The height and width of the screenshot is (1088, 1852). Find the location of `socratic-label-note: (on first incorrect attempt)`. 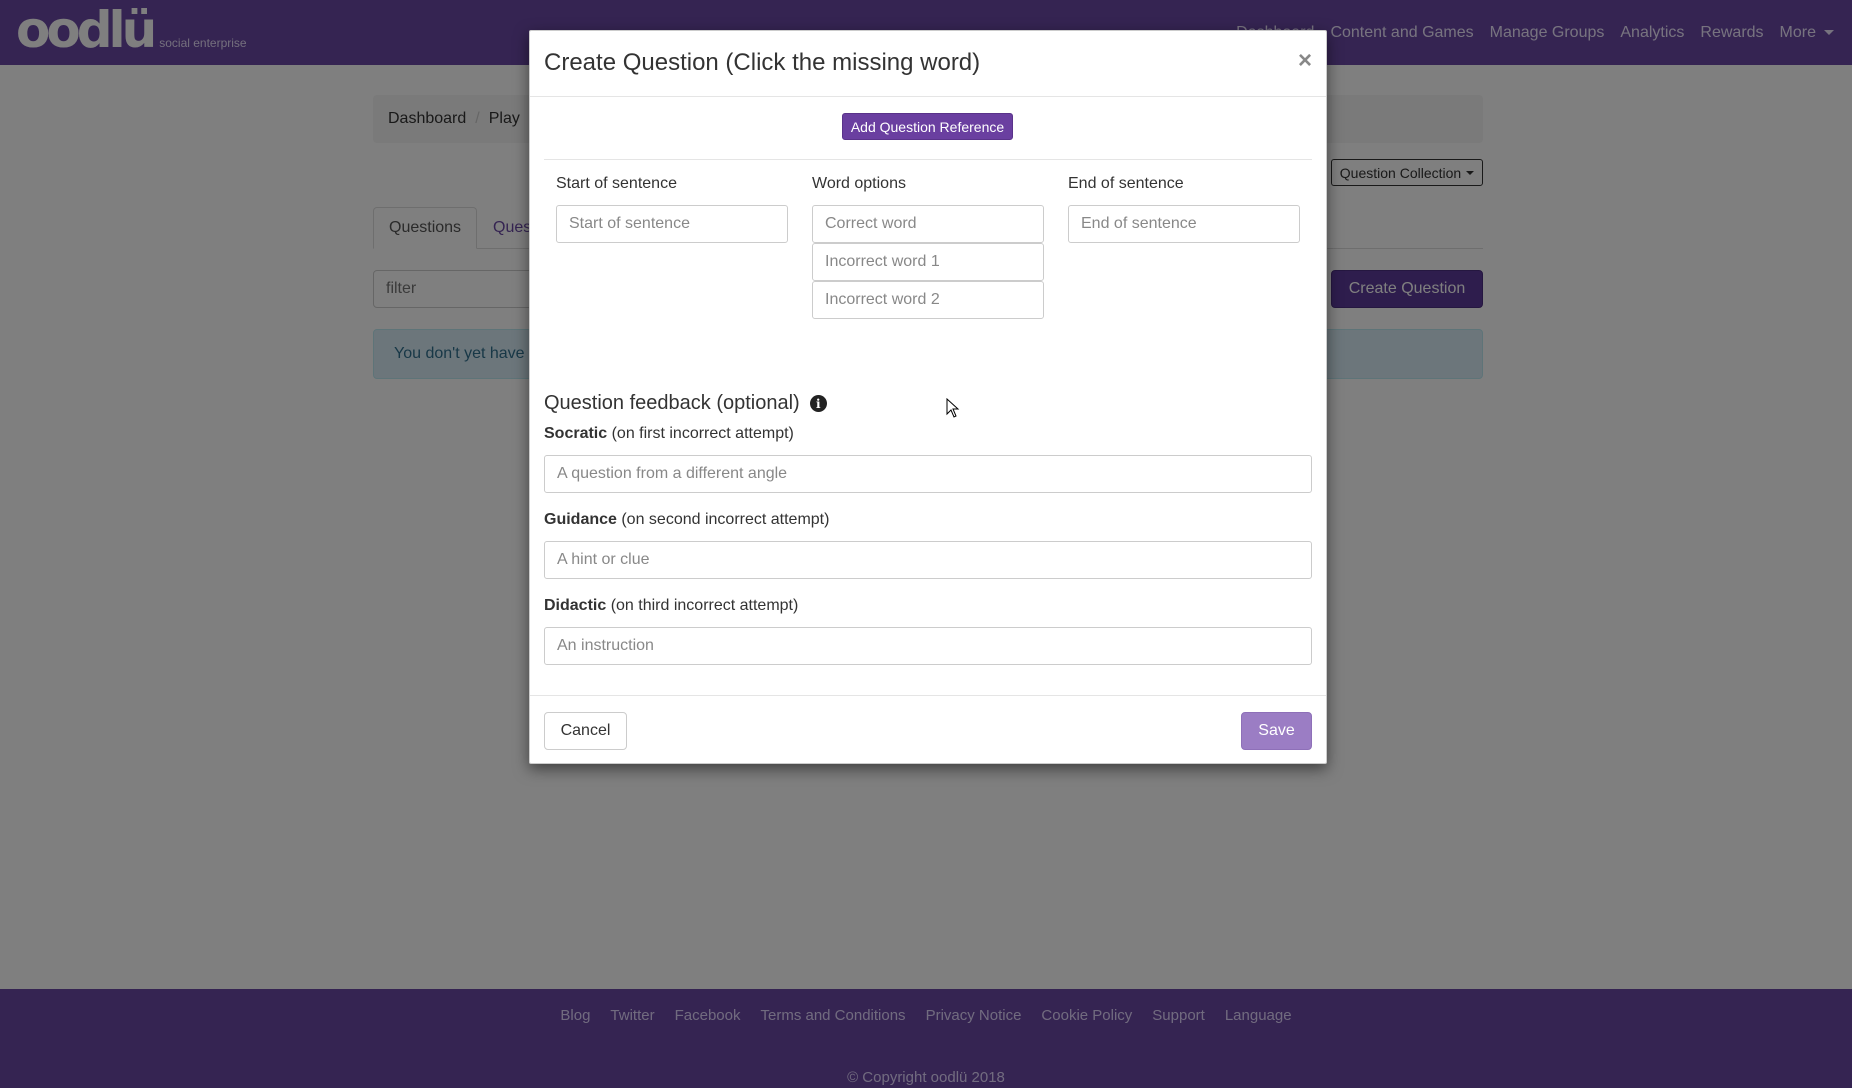

socratic-label-note: (on first incorrect attempt) is located at coordinates (700, 433).